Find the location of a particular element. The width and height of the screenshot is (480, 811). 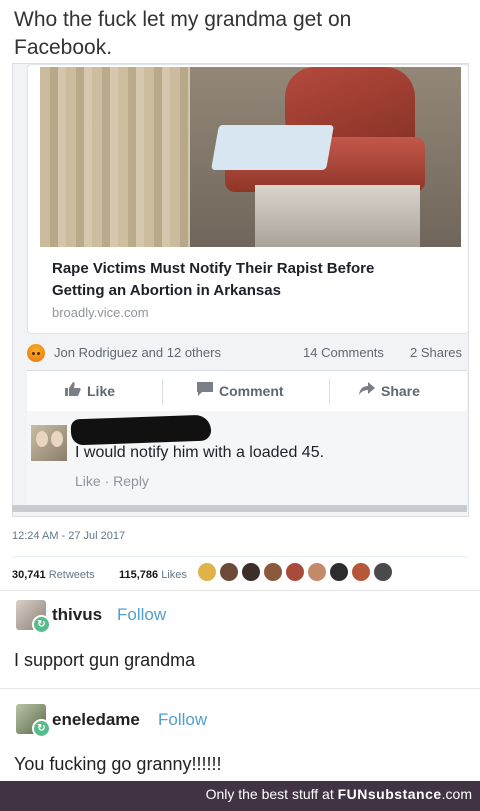

reply-username: thivus is located at coordinates (77, 615).